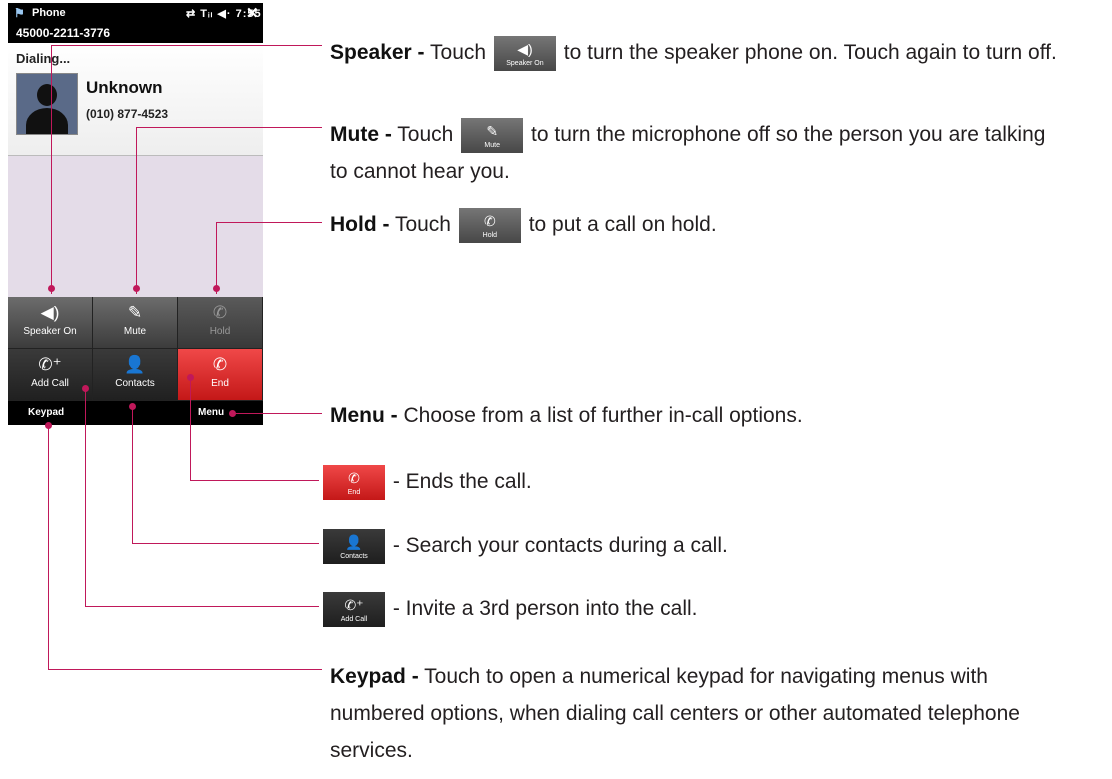 The image size is (1112, 779). What do you see at coordinates (420, 171) in the screenshot?
I see `mute-description-cont: to cannot hear you.` at bounding box center [420, 171].